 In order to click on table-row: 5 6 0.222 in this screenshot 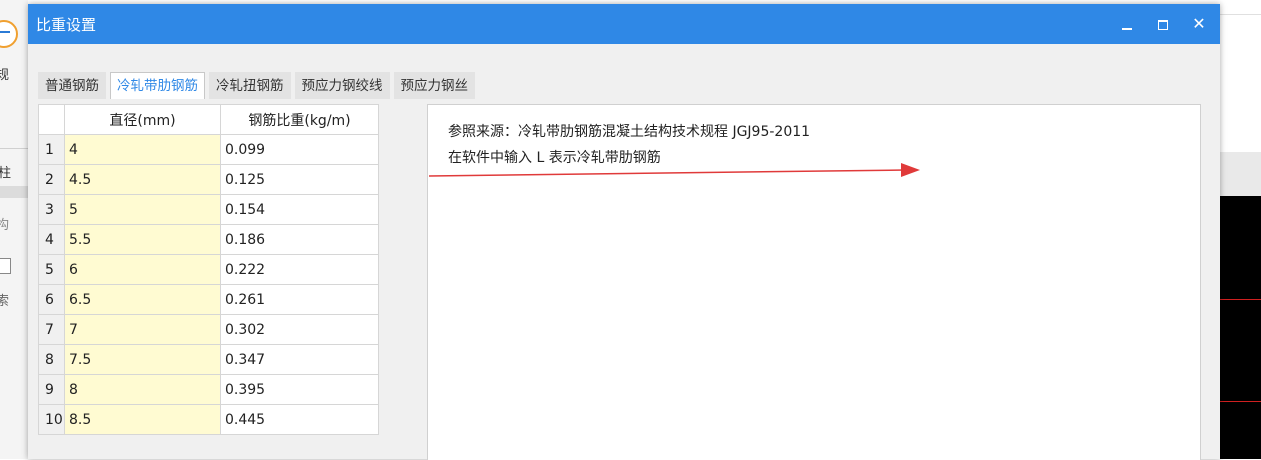, I will do `click(208, 269)`.